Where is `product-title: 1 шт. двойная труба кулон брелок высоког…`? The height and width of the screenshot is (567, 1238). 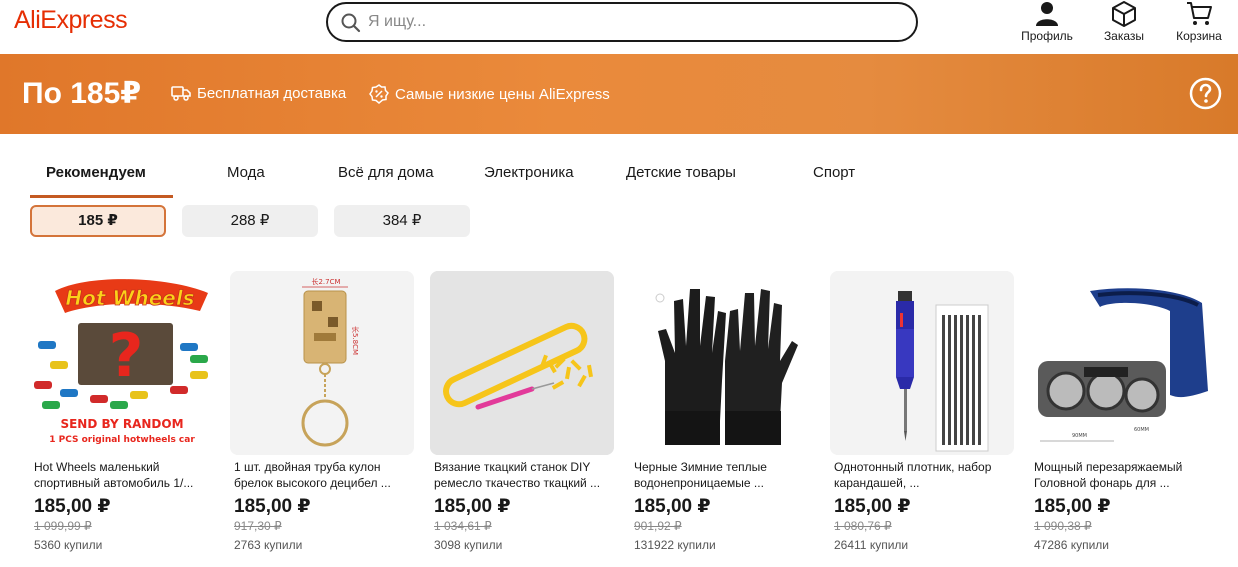
product-title: 1 шт. двойная труба кулон брелок высоког… is located at coordinates (322, 475).